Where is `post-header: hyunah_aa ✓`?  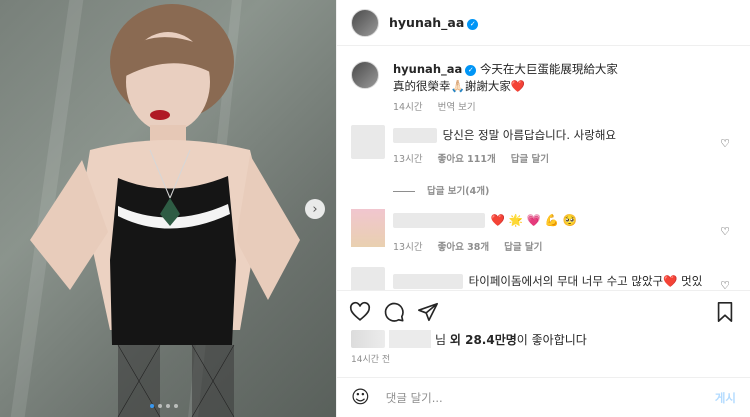
post-header: hyunah_aa ✓ is located at coordinates (543, 23).